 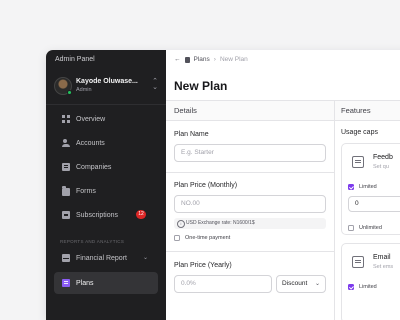 What do you see at coordinates (101, 258) in the screenshot?
I see `sidebar-item-label: Financial Report` at bounding box center [101, 258].